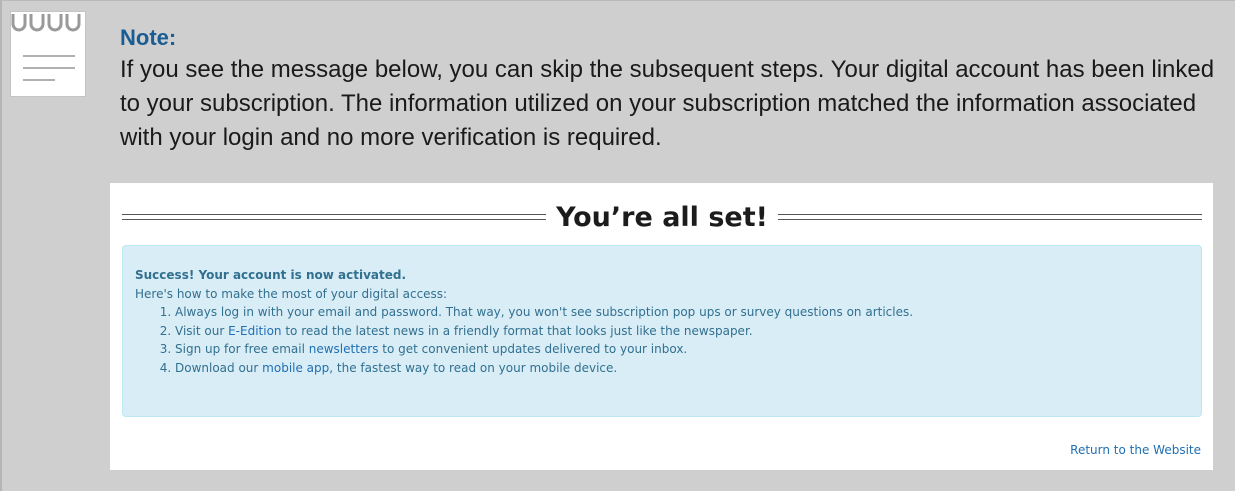 This screenshot has width=1235, height=491. Describe the element at coordinates (148, 37) in the screenshot. I see `note-title: Note:` at that location.